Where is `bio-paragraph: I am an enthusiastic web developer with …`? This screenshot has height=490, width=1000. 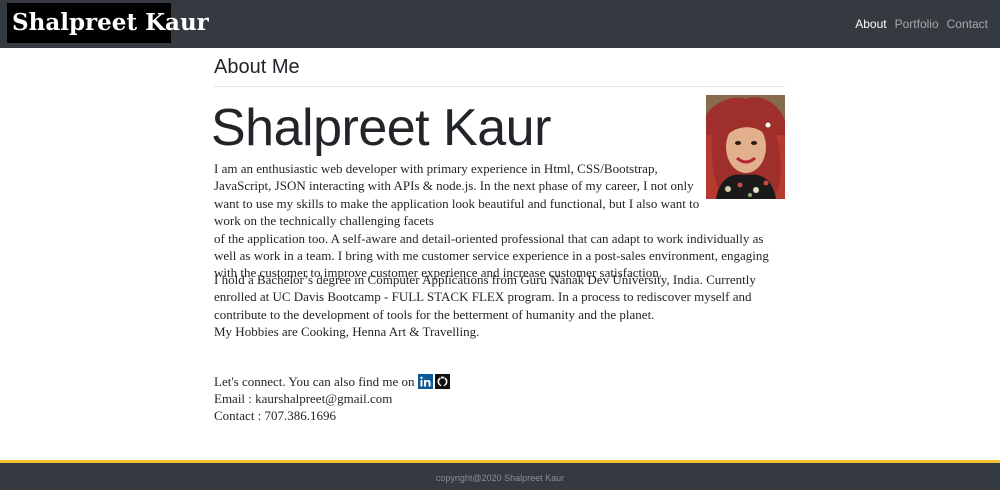
bio-paragraph: I am an enthusiastic web developer with … is located at coordinates (499, 221).